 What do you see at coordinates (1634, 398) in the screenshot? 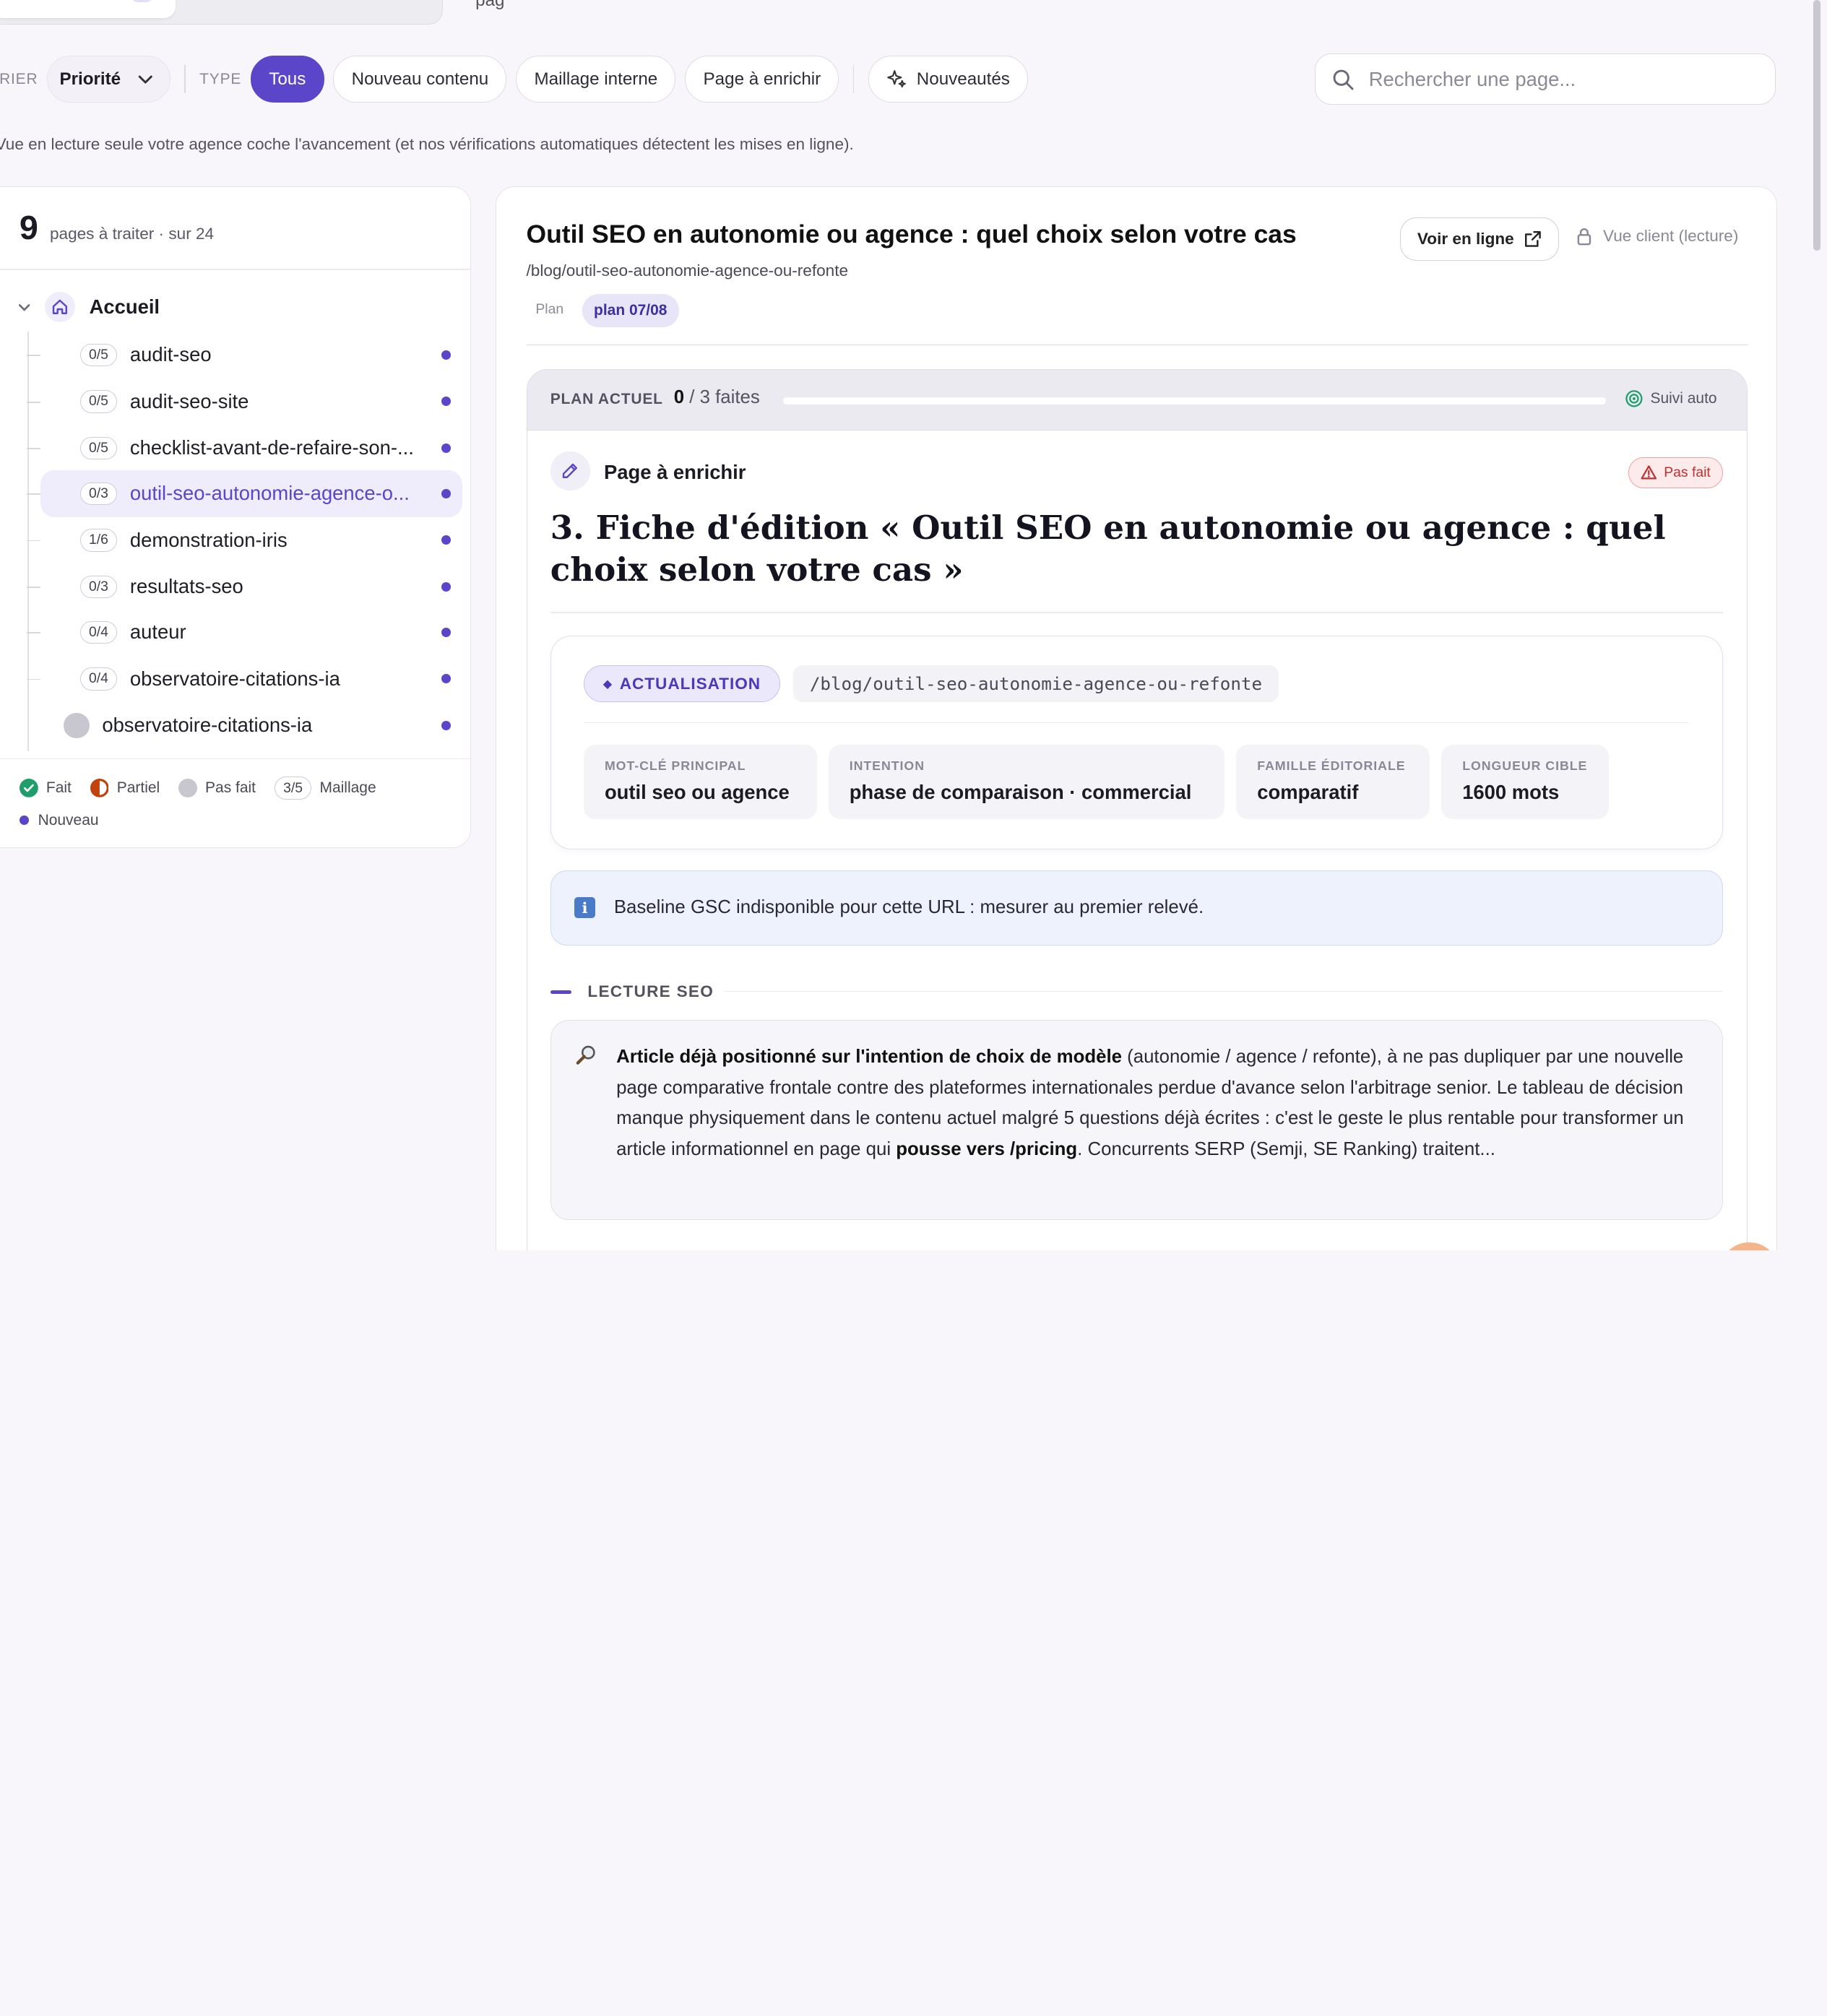
I see `radar-icon` at bounding box center [1634, 398].